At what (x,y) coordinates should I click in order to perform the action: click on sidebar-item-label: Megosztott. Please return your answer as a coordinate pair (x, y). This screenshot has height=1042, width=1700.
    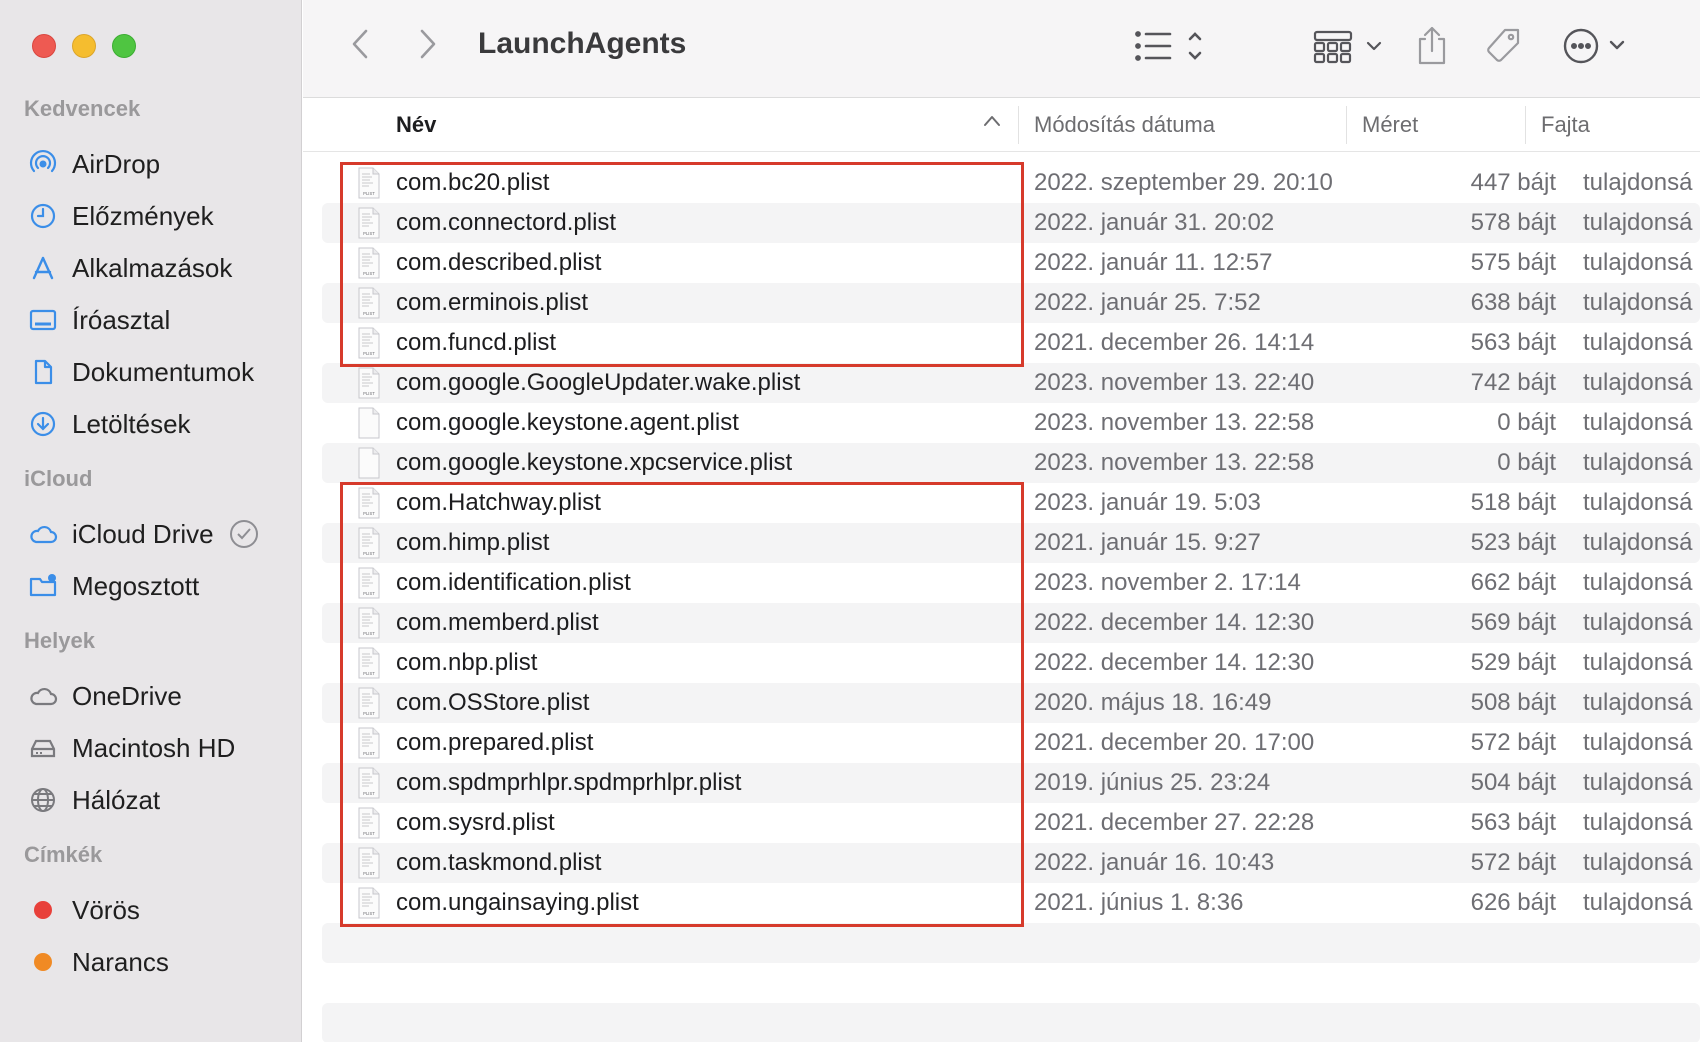
    Looking at the image, I should click on (136, 585).